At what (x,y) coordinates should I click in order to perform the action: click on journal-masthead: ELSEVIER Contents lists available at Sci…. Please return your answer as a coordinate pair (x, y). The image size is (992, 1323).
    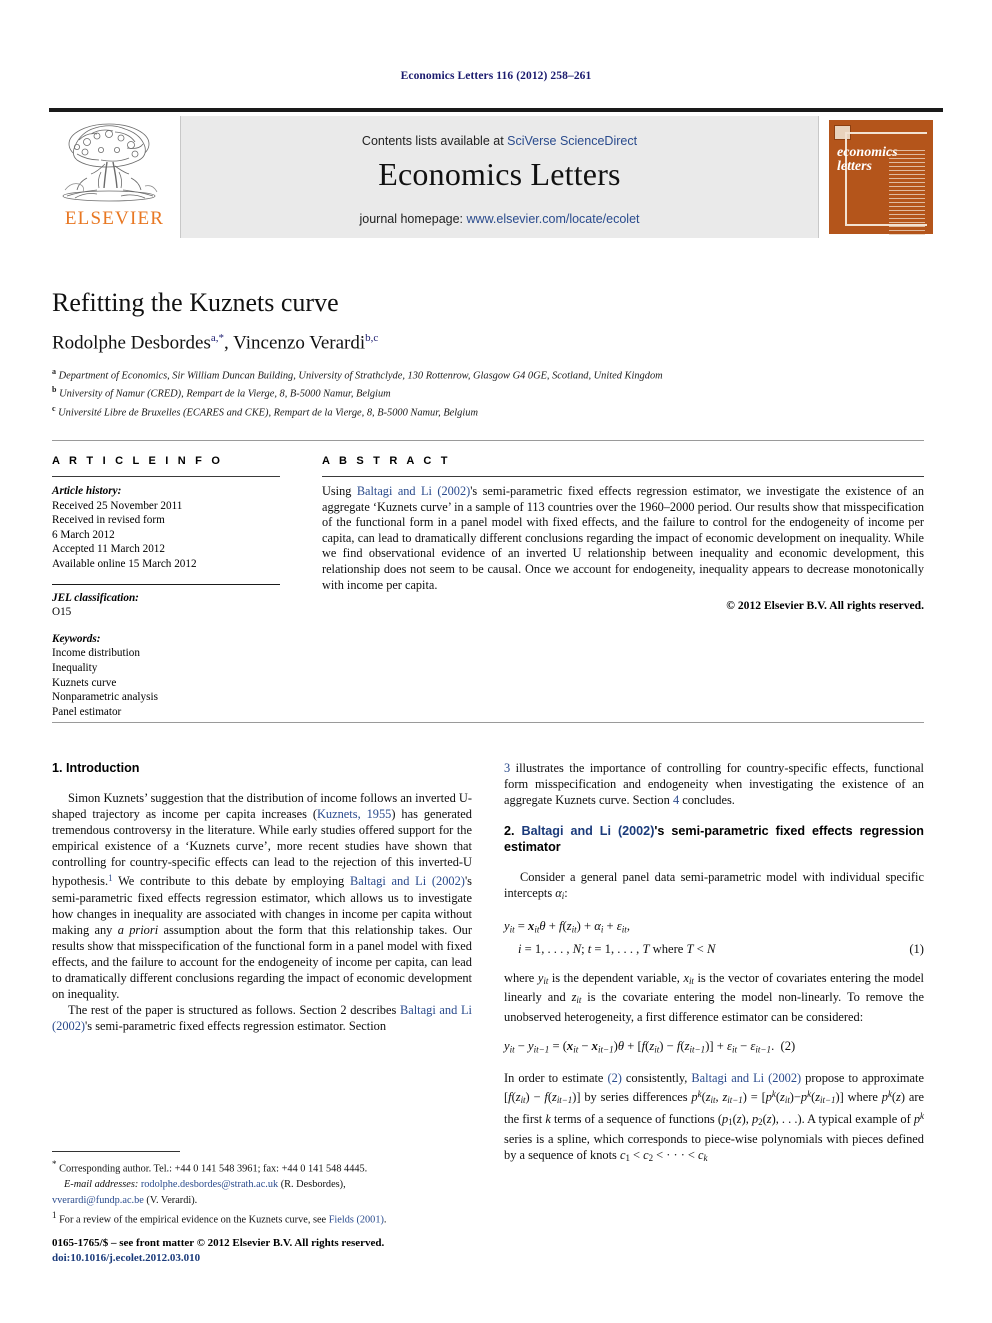
    Looking at the image, I should click on (496, 173).